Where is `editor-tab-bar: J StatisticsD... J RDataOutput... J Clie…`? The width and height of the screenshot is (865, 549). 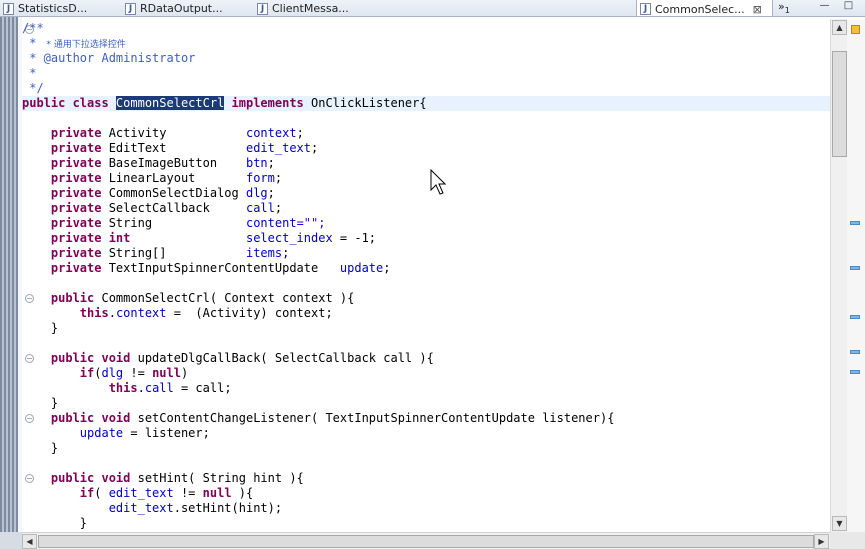
editor-tab-bar: J StatisticsD... J RDataOutput... J Clie… is located at coordinates (432, 8).